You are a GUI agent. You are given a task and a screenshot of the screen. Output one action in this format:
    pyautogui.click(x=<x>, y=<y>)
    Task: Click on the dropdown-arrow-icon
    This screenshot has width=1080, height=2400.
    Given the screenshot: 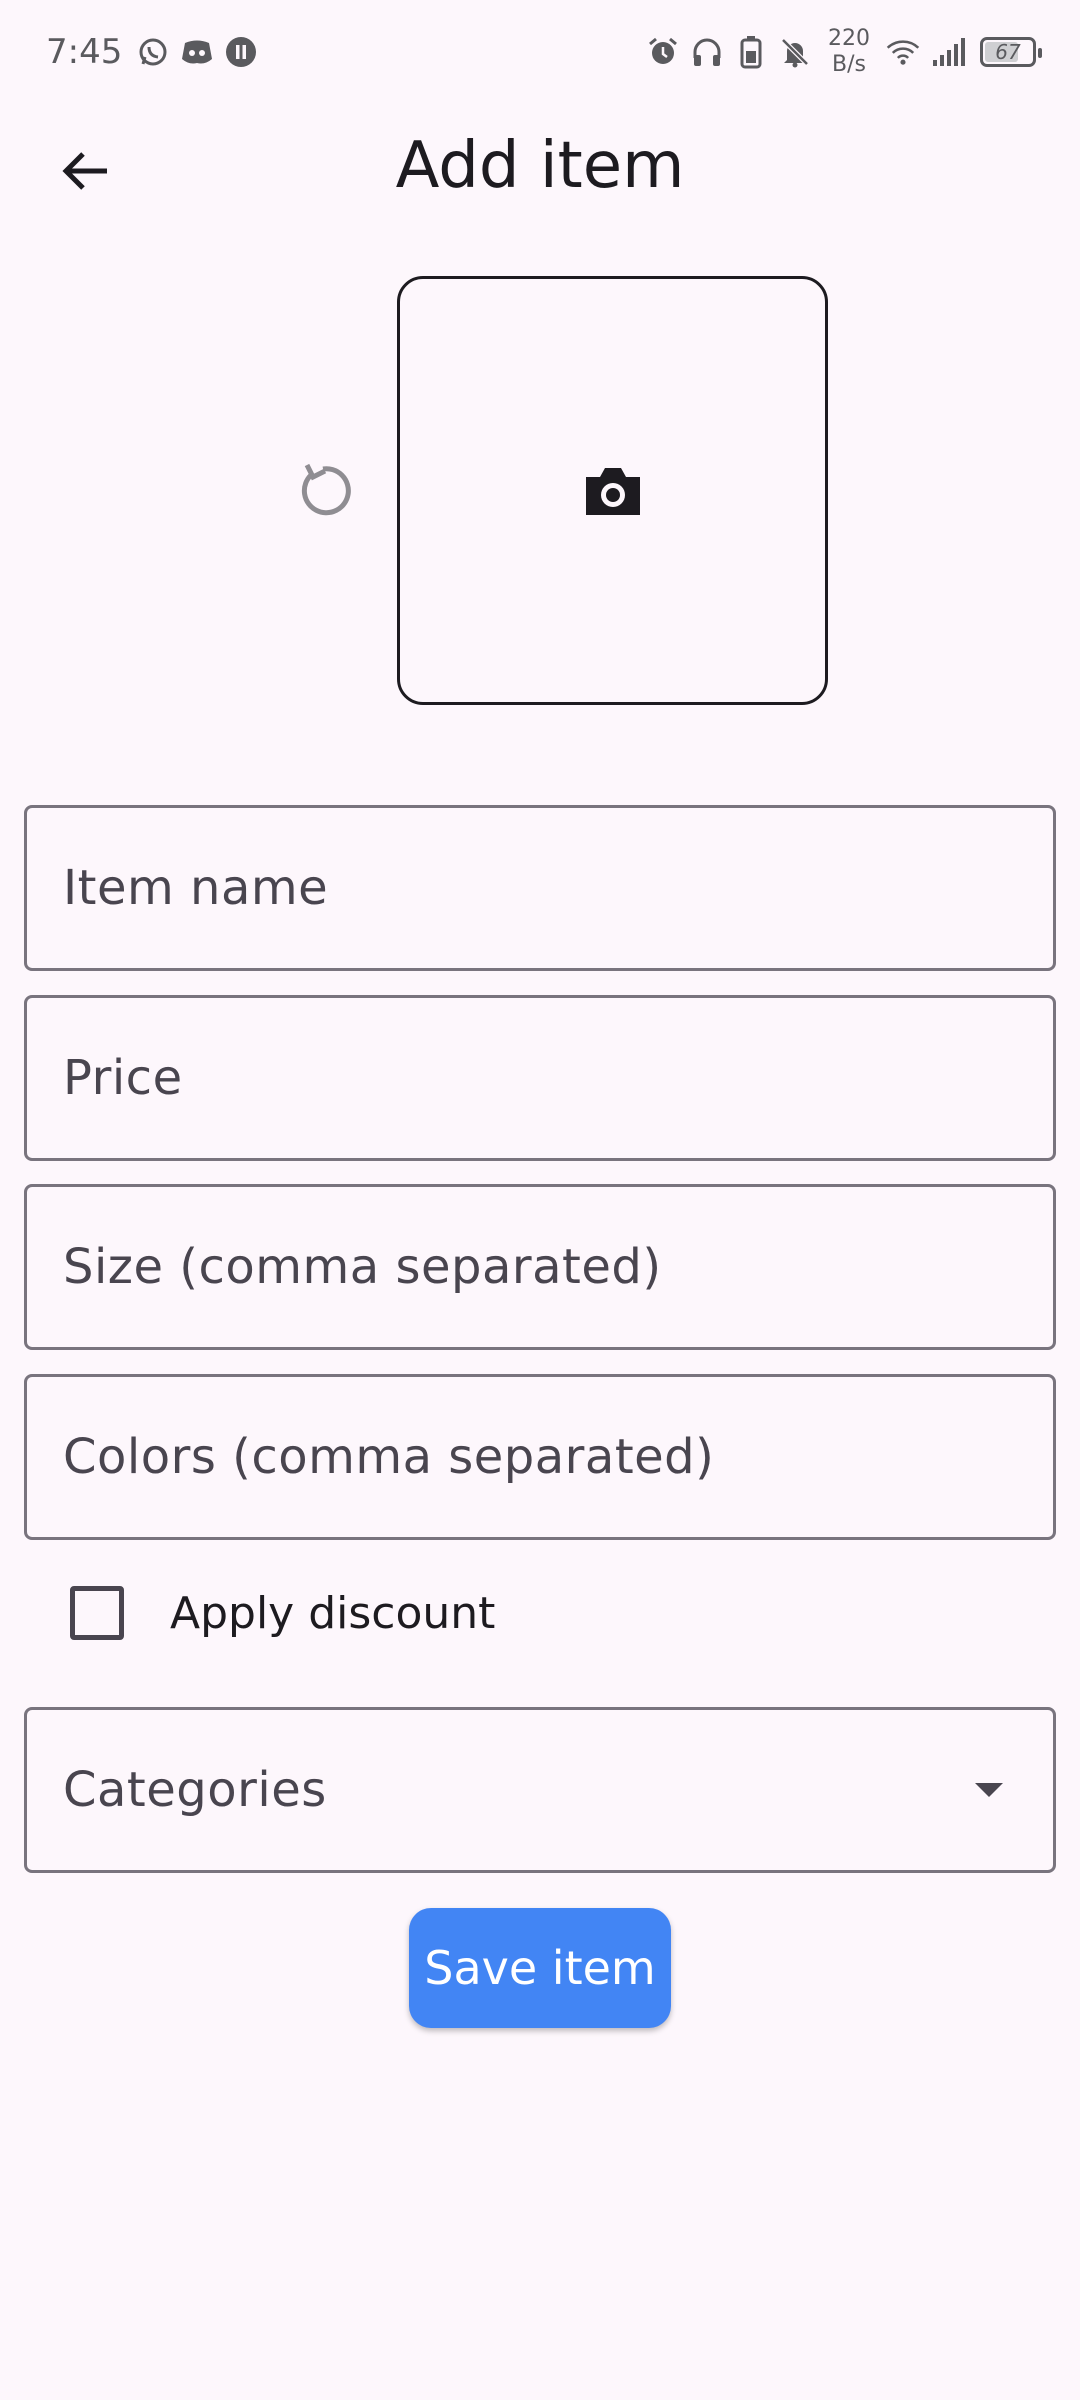 What is the action you would take?
    pyautogui.click(x=989, y=1790)
    